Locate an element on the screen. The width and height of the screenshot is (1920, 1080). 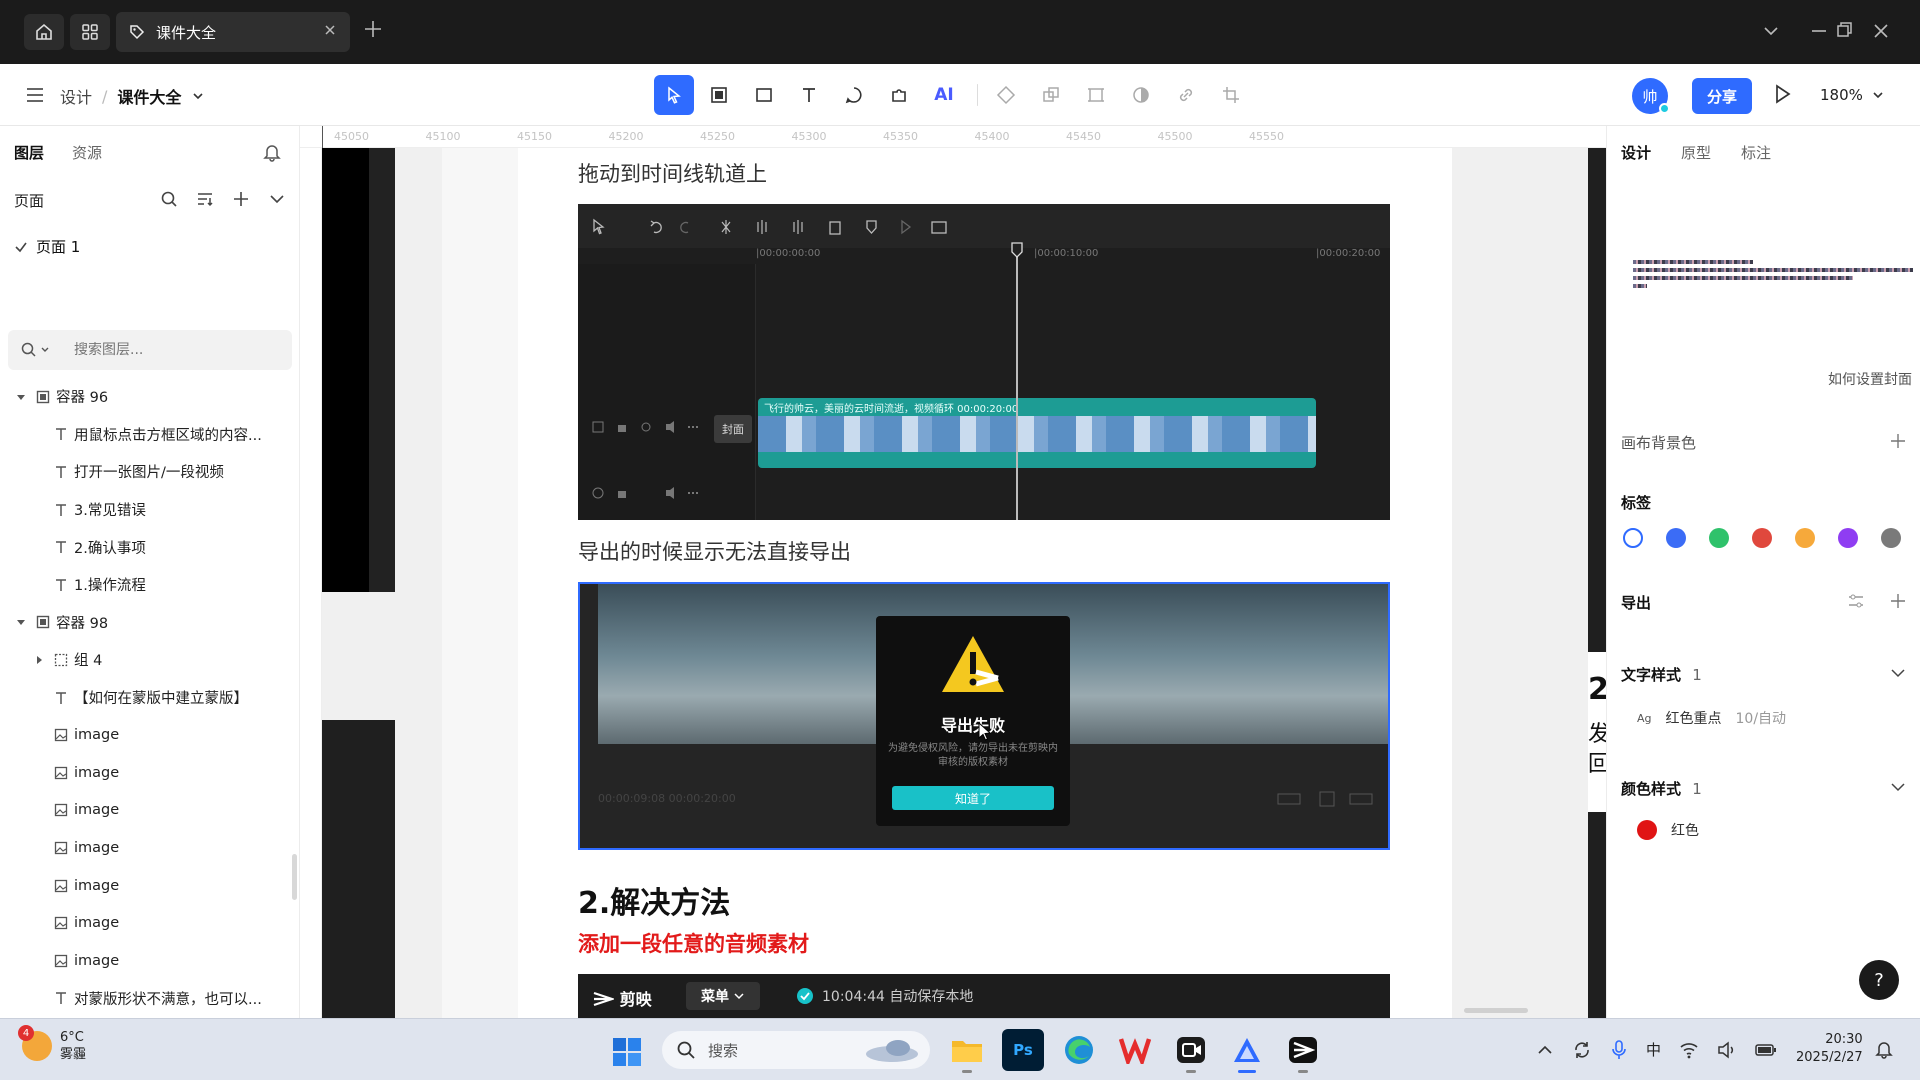
notification-bell-icon is located at coordinates (272, 152).